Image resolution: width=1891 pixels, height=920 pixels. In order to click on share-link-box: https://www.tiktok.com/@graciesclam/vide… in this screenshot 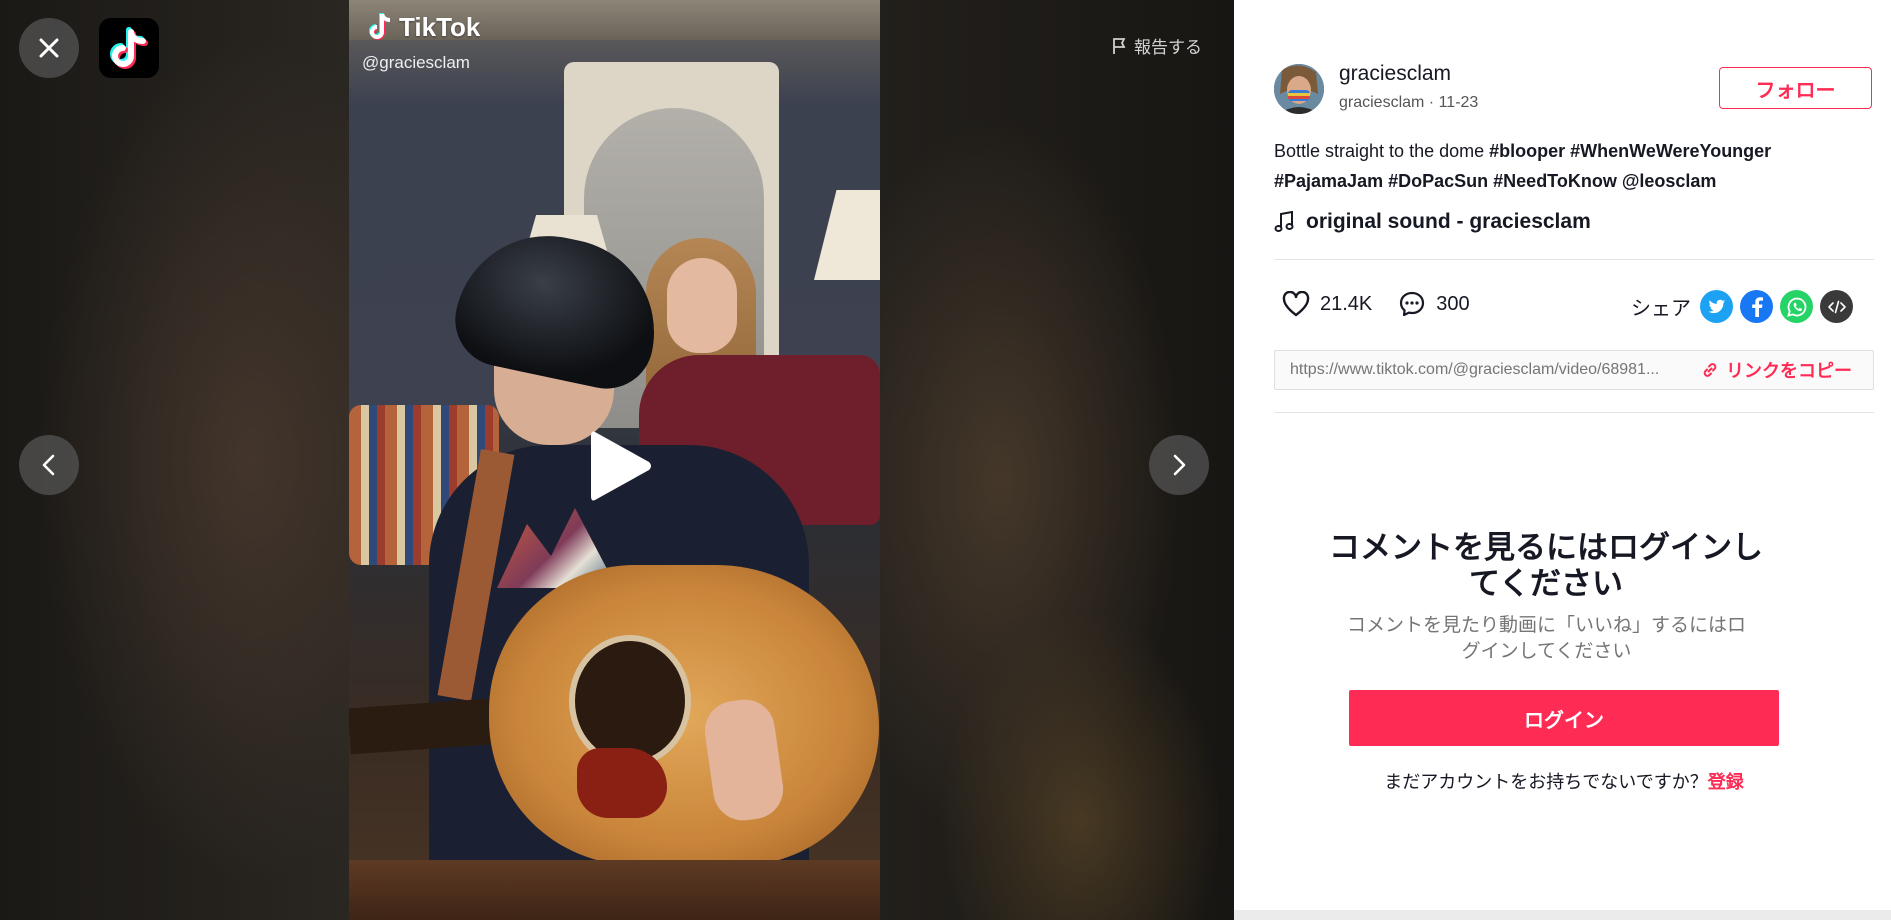, I will do `click(1574, 370)`.